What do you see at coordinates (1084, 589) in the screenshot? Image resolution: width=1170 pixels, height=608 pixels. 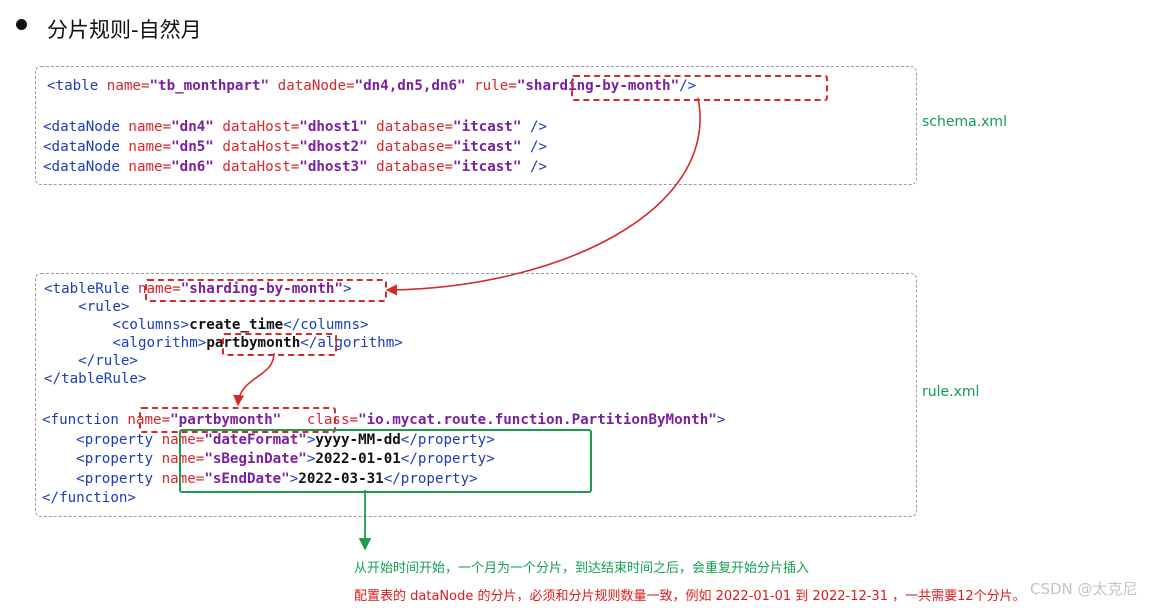 I see `watermark: CSDN @太克尼` at bounding box center [1084, 589].